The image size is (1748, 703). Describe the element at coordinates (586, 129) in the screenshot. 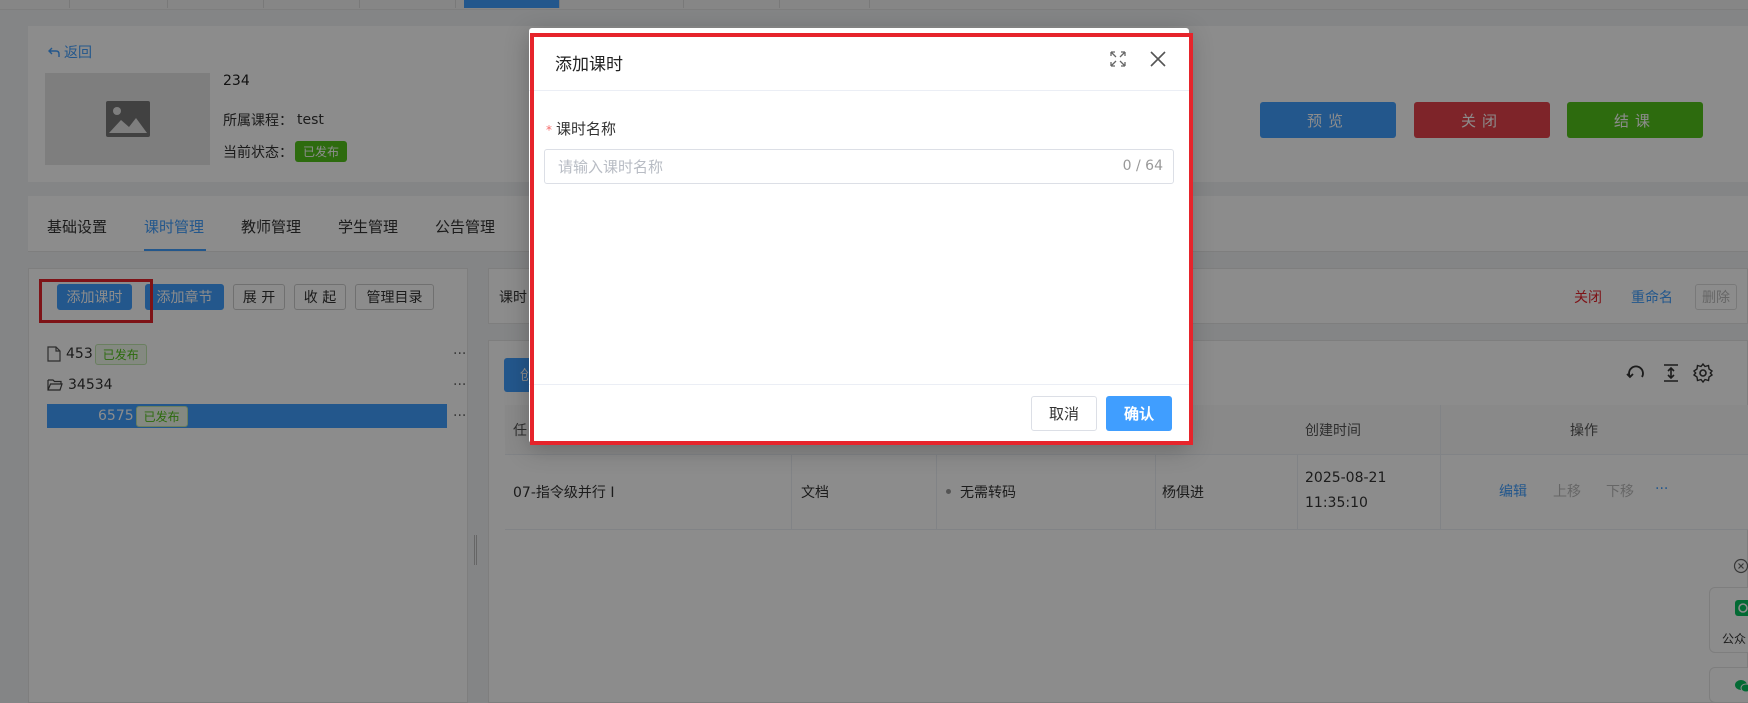

I see `lesson-name-label-text: 课时名称` at that location.